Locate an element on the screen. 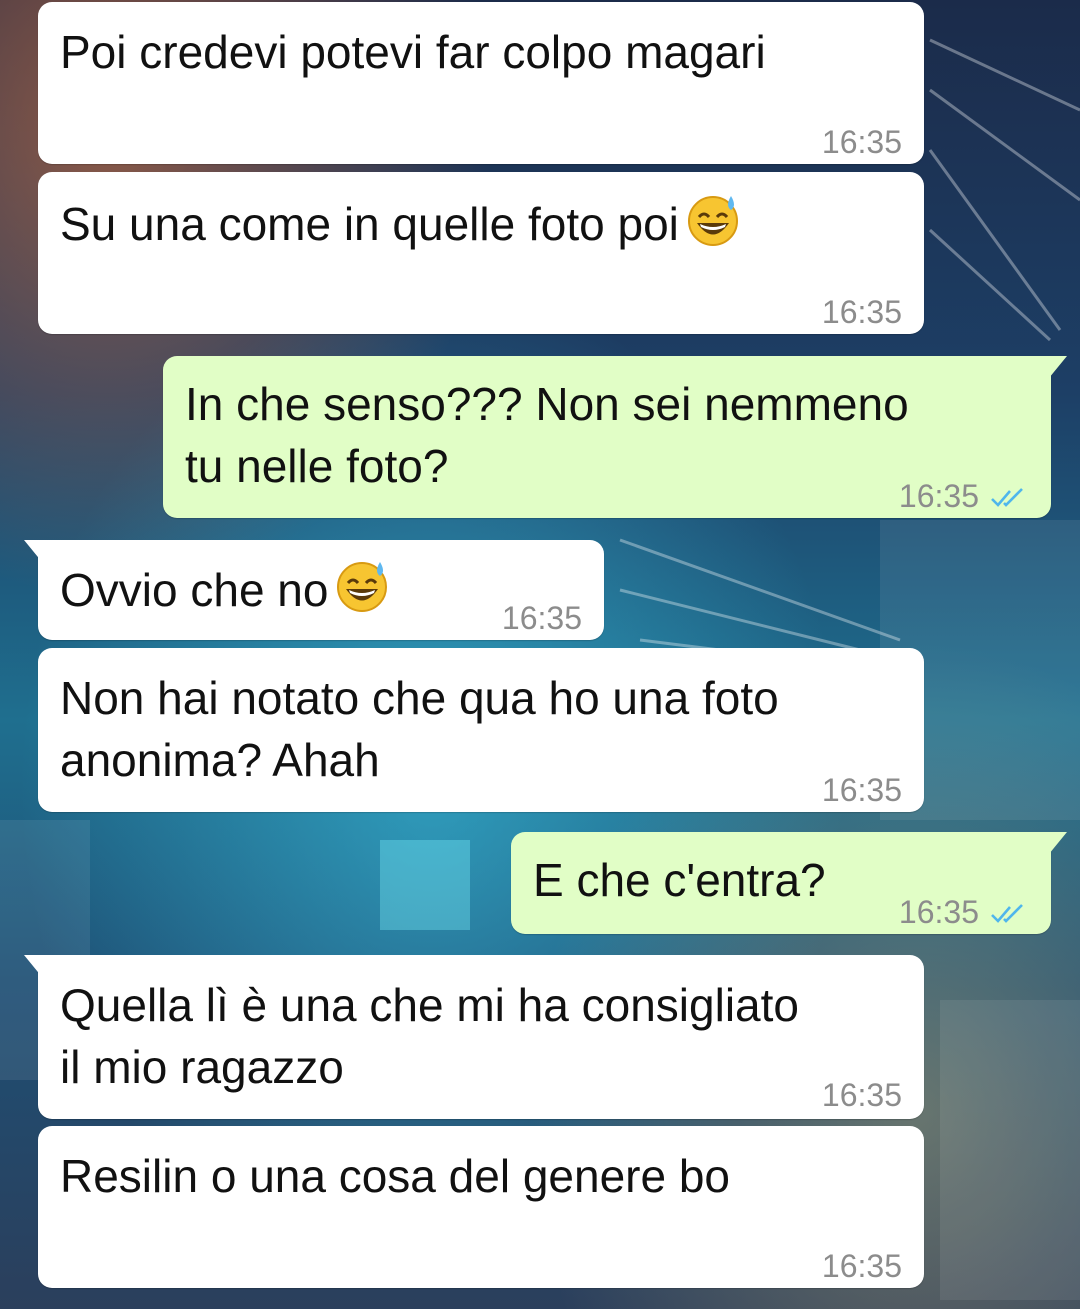 The image size is (1080, 1309). message-bubble-incoming: Su una come in quelle foto poi 16:35 is located at coordinates (481, 253).